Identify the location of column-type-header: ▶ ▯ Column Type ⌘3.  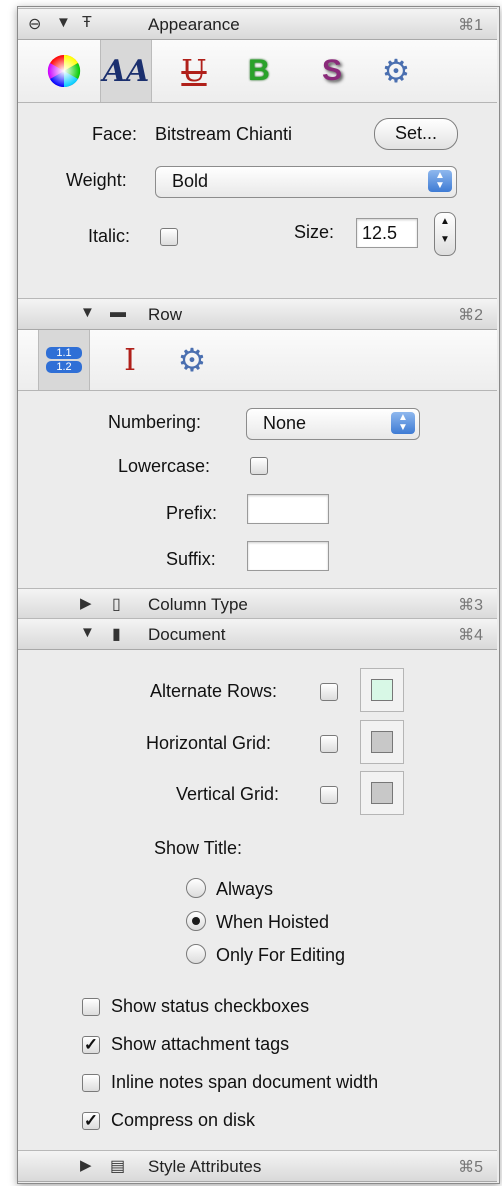
(257, 604).